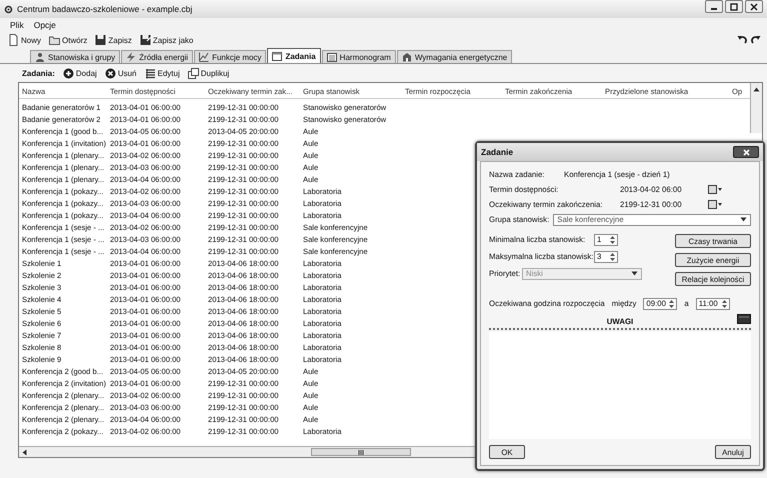 Image resolution: width=767 pixels, height=478 pixels. I want to click on minimize-button, so click(714, 6).